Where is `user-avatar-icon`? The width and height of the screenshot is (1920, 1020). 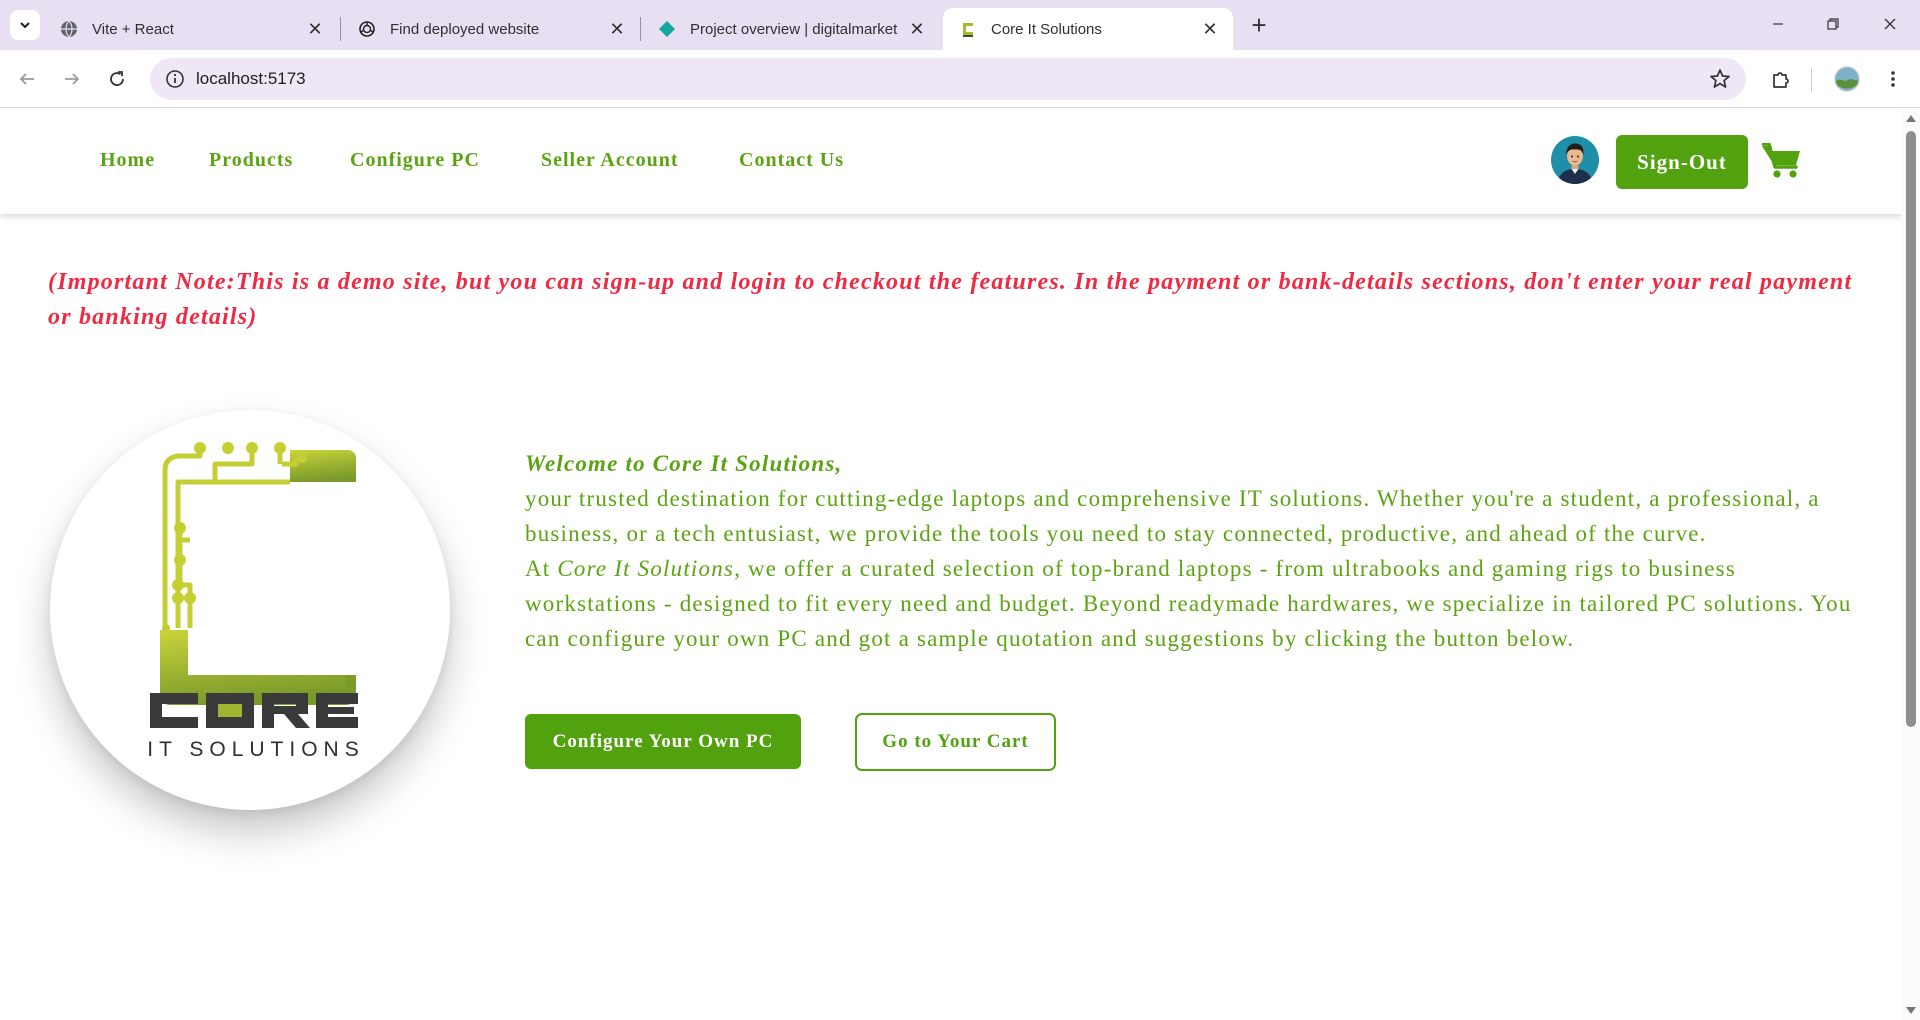
user-avatar-icon is located at coordinates (1575, 160).